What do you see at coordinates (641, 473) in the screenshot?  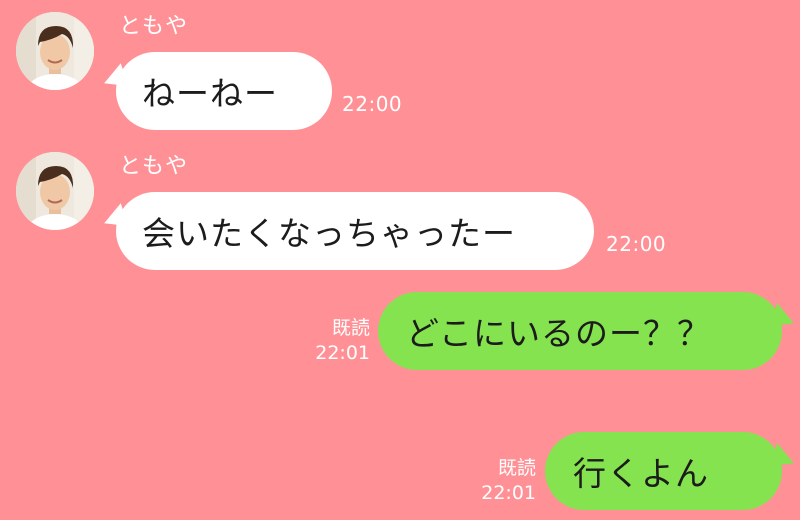 I see `message-text: 行くよん` at bounding box center [641, 473].